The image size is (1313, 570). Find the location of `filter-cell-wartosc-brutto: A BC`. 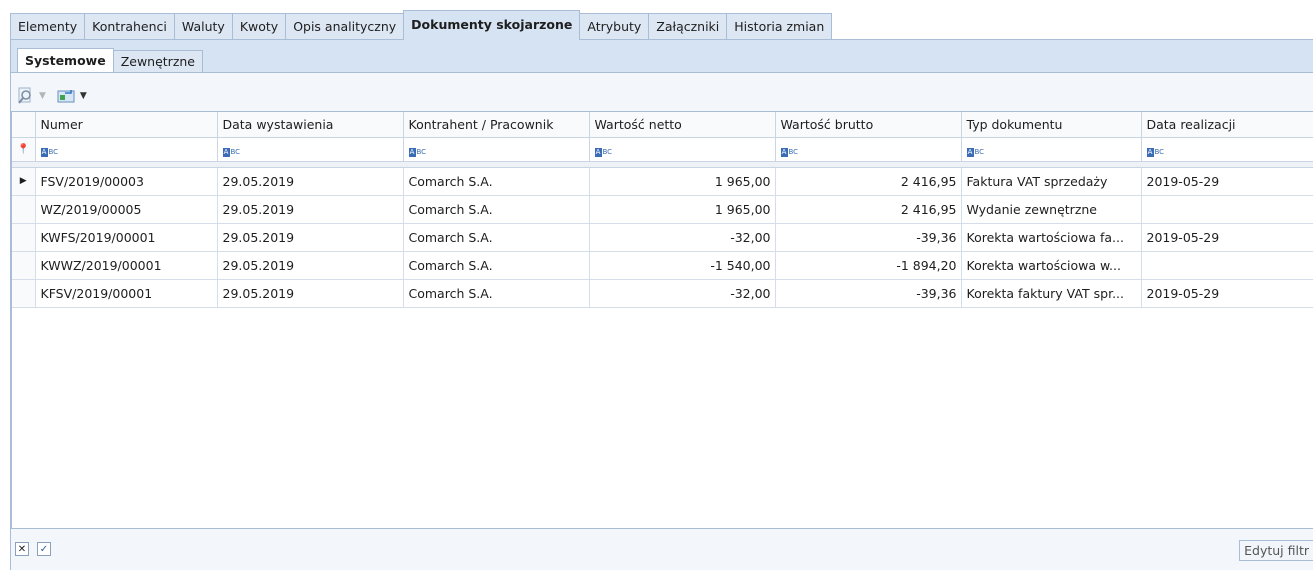

filter-cell-wartosc-brutto: A BC is located at coordinates (868, 149).